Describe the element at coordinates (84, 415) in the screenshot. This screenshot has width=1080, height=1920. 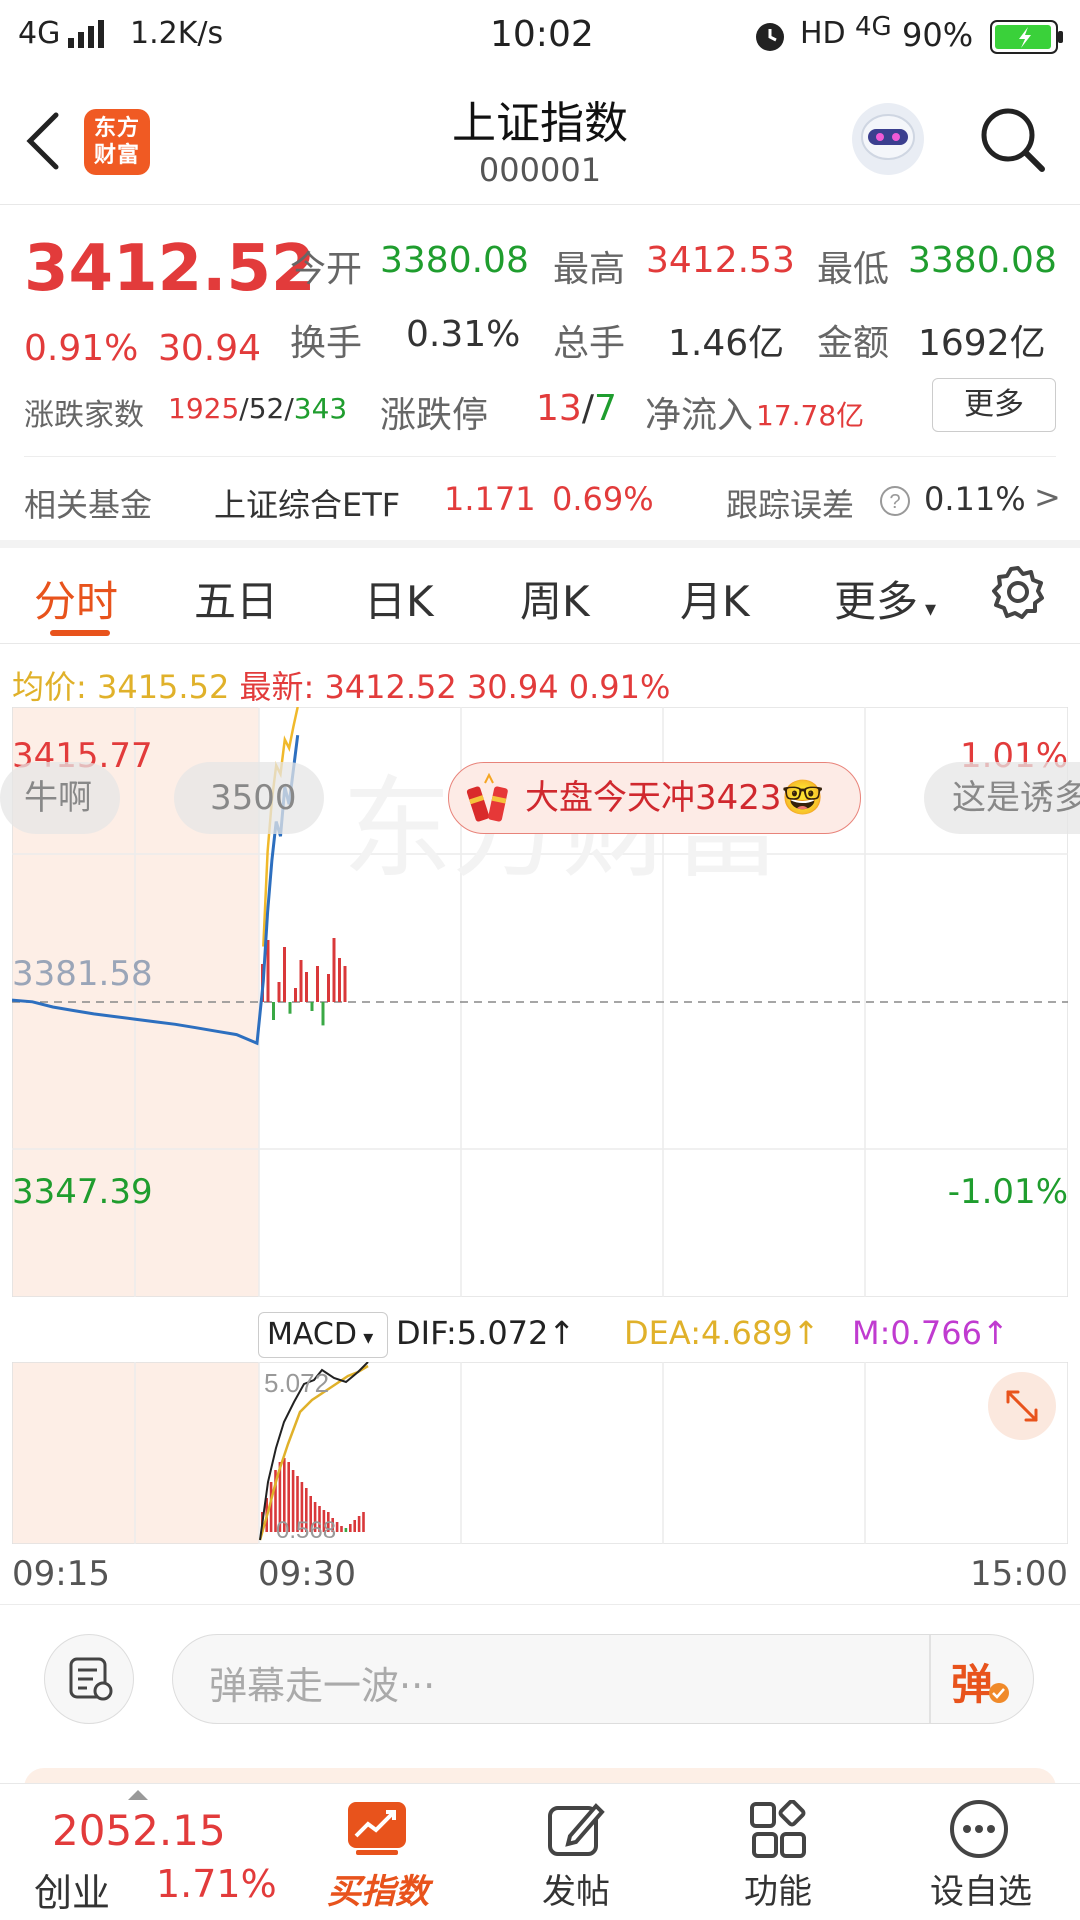
I see `adv-dec-label: 涨跌家数` at that location.